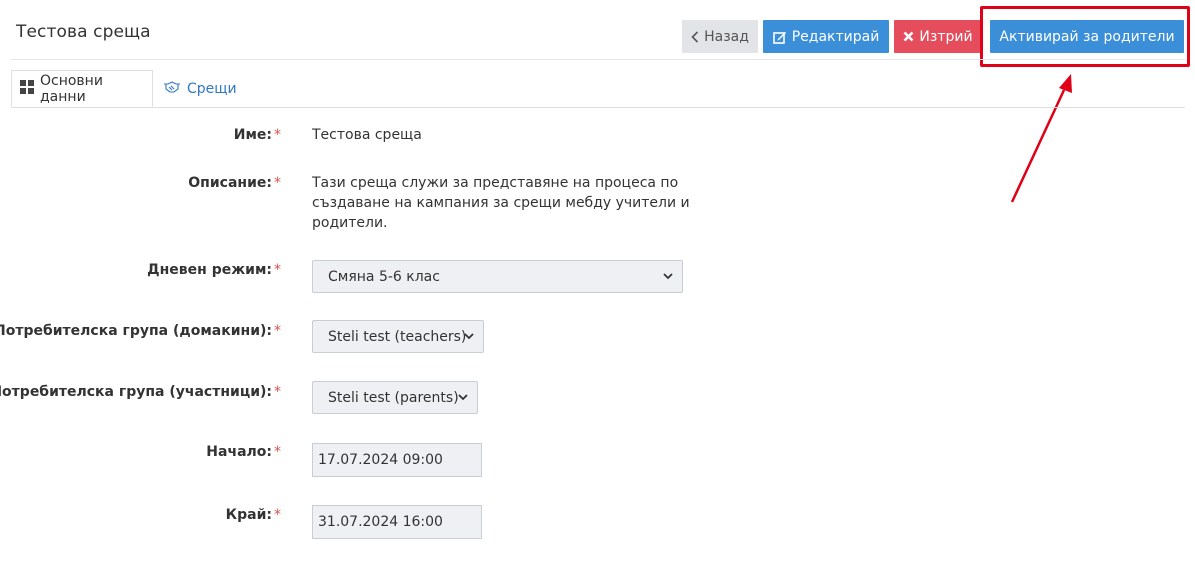 The height and width of the screenshot is (565, 1195). I want to click on delete-button-label: Изтрий, so click(946, 36).